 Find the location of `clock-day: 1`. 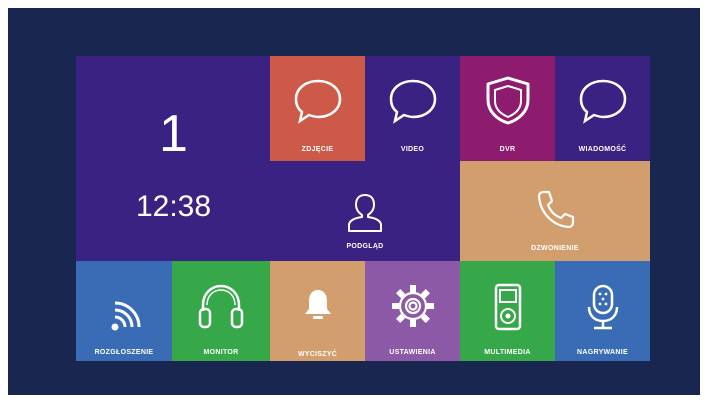

clock-day: 1 is located at coordinates (173, 134).